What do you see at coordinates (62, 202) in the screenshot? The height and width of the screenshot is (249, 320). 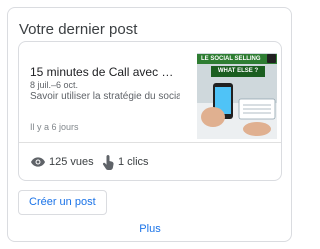 I see `create-post-button: Créer un post` at bounding box center [62, 202].